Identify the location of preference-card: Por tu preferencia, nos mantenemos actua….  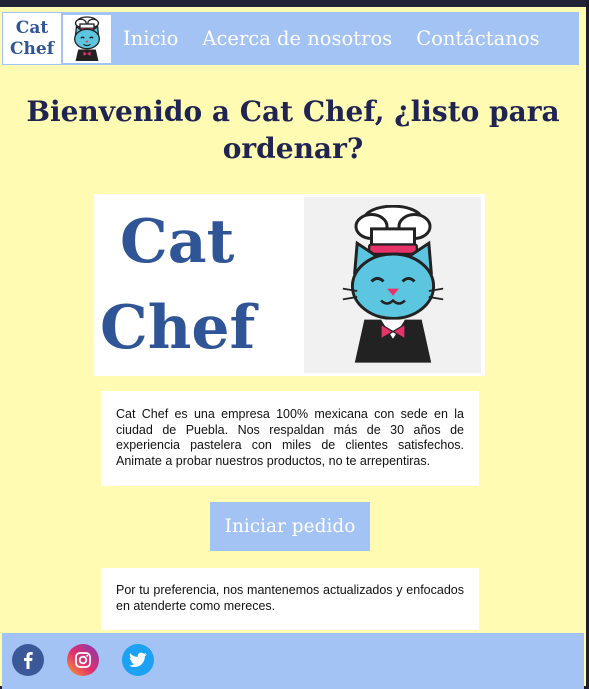
(290, 599).